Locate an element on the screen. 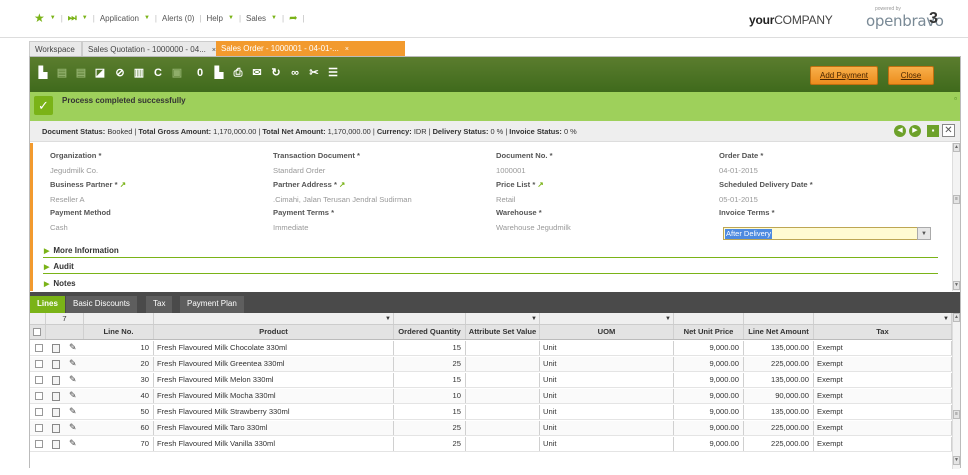 The width and height of the screenshot is (968, 475). warehouse-field: Warehouse * Warehouse Jegudmilk is located at coordinates (533, 220).